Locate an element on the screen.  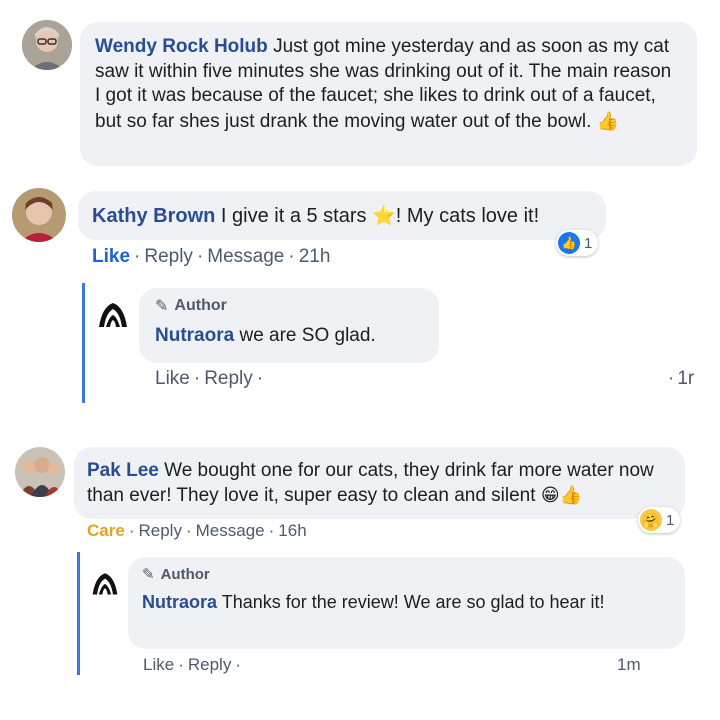
comment-timestamp: 16h is located at coordinates (292, 530).